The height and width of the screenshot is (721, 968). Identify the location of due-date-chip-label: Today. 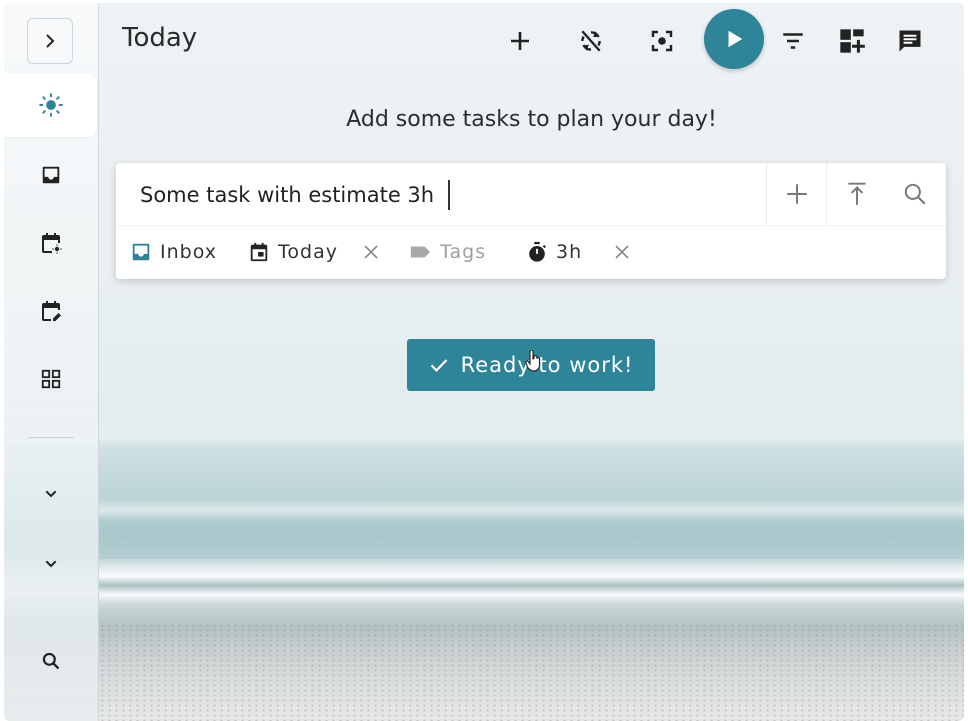
(308, 252).